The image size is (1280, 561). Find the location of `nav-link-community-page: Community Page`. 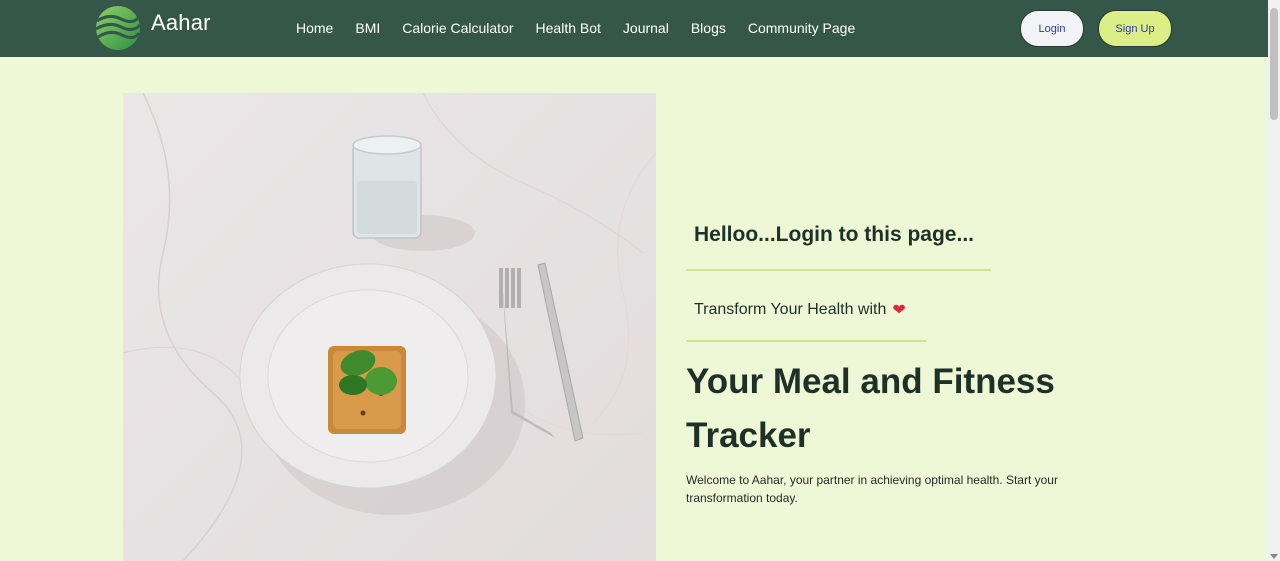

nav-link-community-page: Community Page is located at coordinates (801, 28).